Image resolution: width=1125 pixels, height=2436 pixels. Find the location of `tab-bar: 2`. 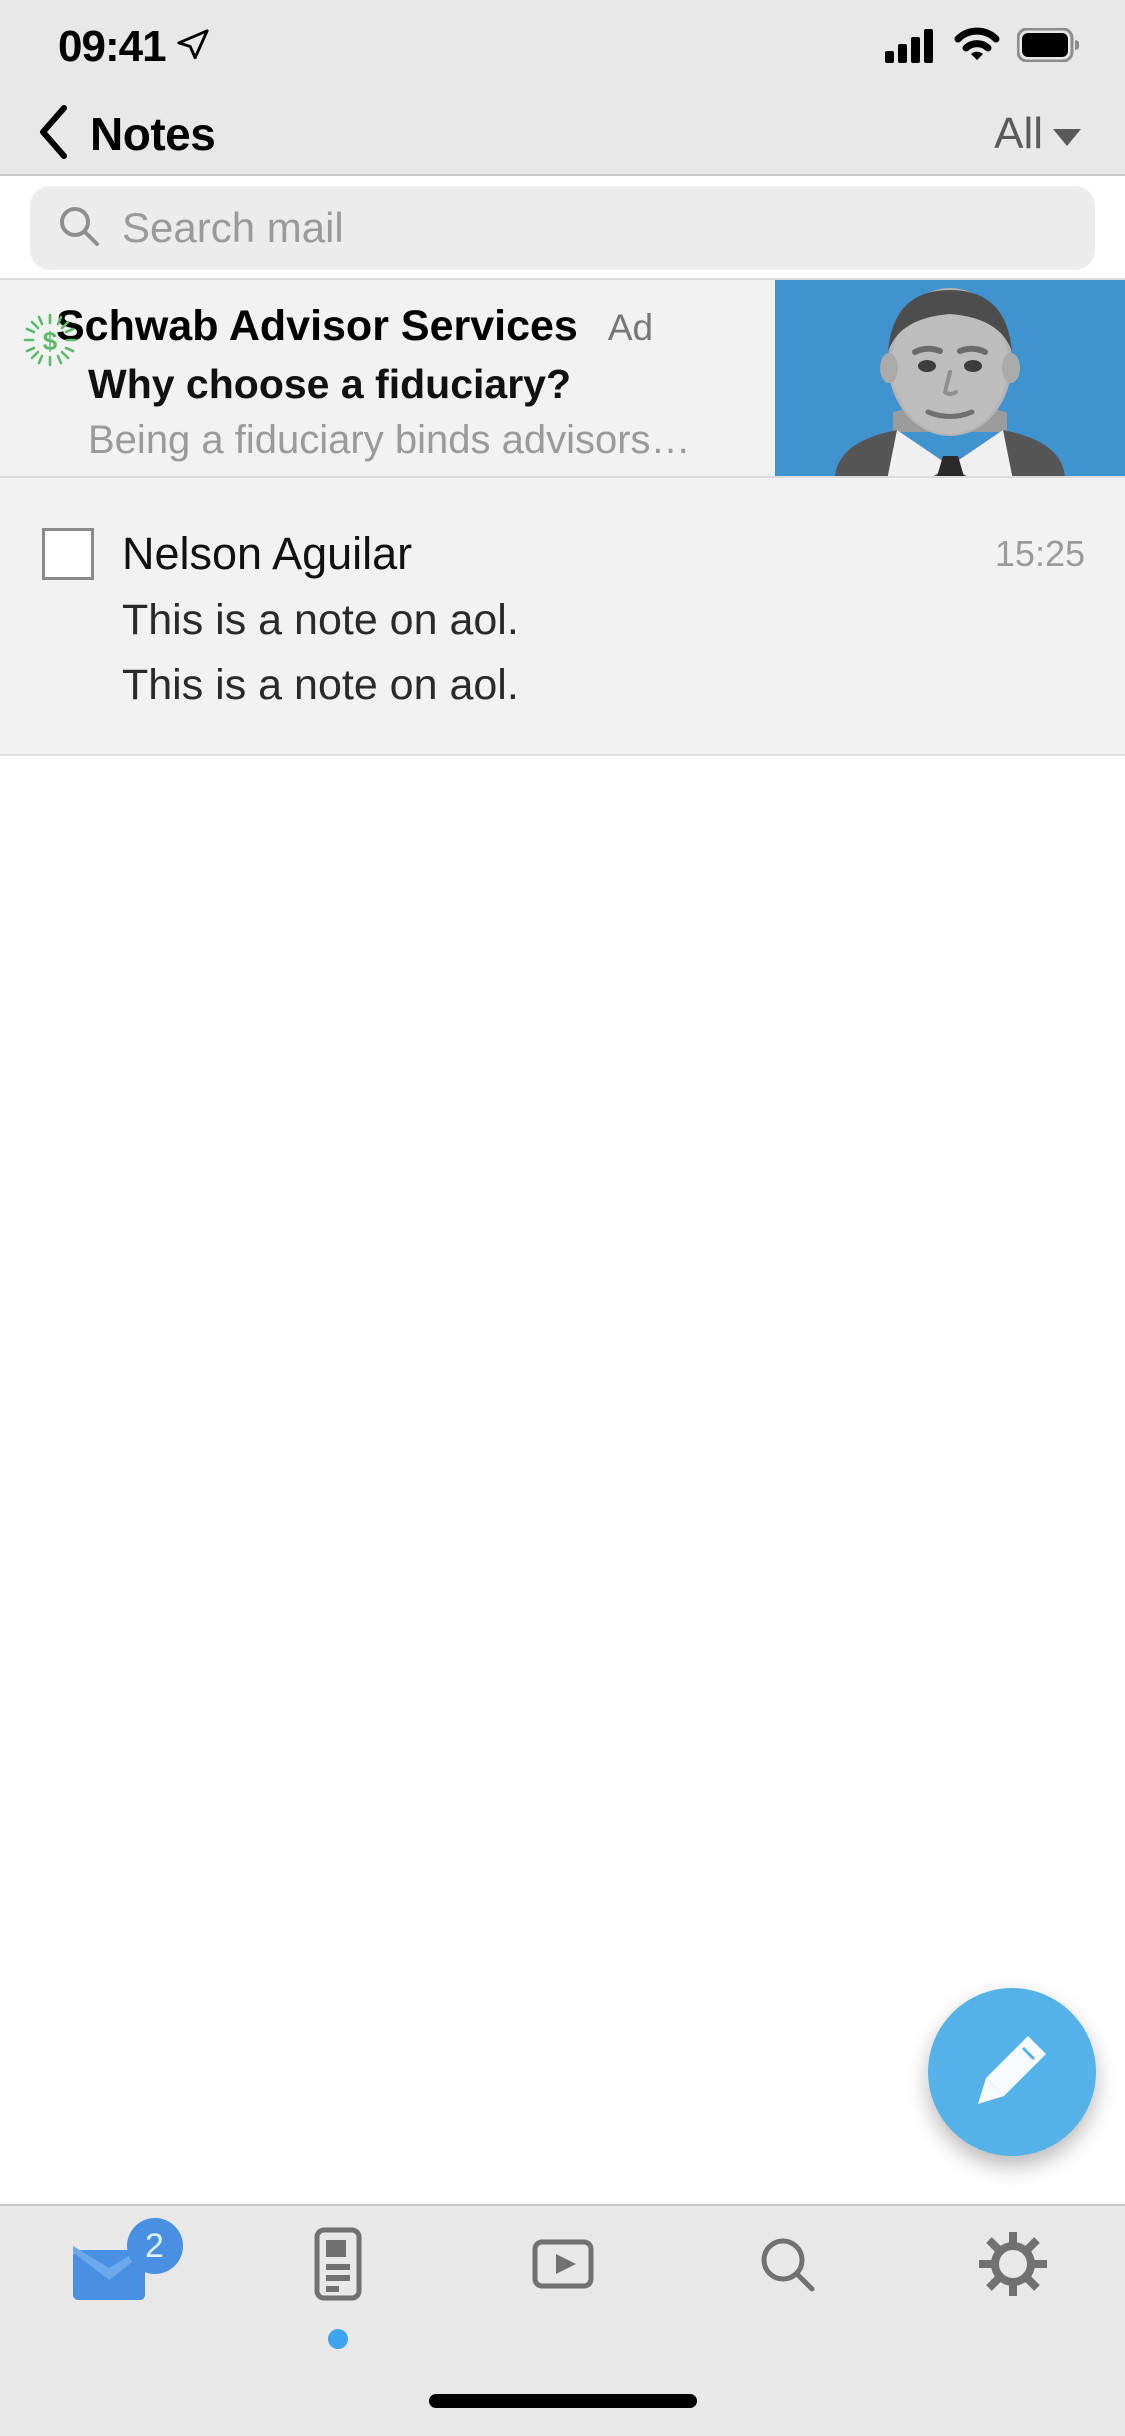

tab-bar: 2 is located at coordinates (562, 2320).